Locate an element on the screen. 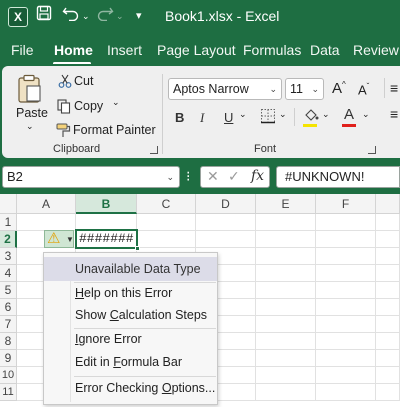  font-name-select: Aptos Narrow ⌄ is located at coordinates (225, 89).